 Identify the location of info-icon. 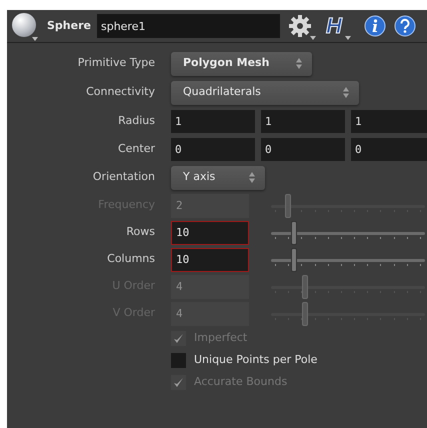
(375, 26).